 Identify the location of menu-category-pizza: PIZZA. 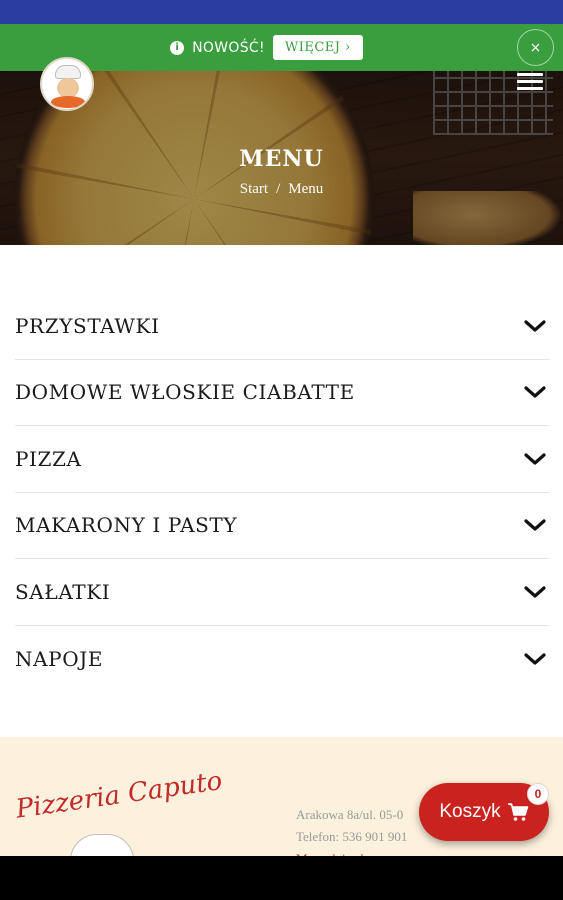
(282, 459).